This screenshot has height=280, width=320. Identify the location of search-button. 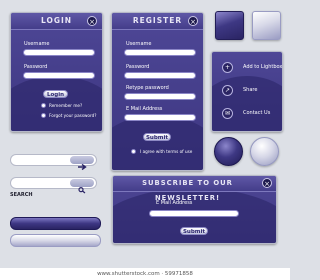
(82, 186).